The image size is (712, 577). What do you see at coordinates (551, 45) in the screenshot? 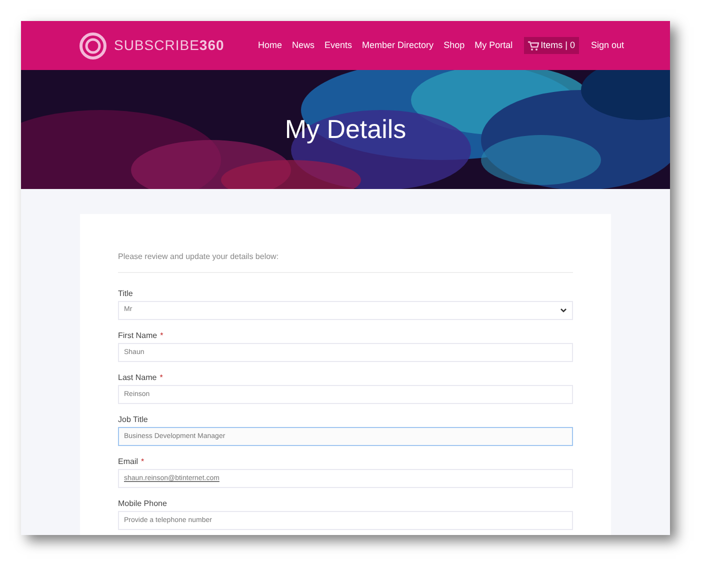
I see `cart-button: Items | 0` at bounding box center [551, 45].